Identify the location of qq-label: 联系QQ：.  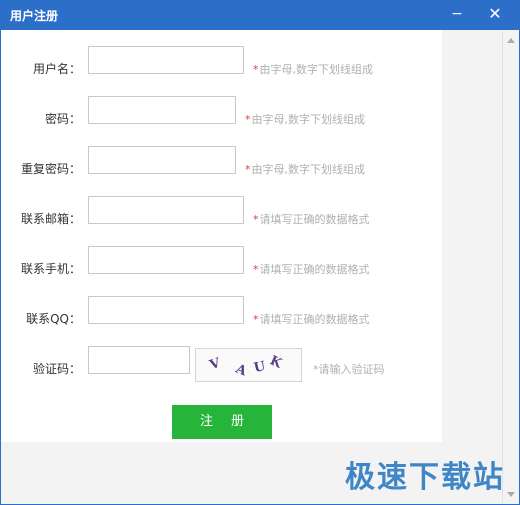
(53, 319).